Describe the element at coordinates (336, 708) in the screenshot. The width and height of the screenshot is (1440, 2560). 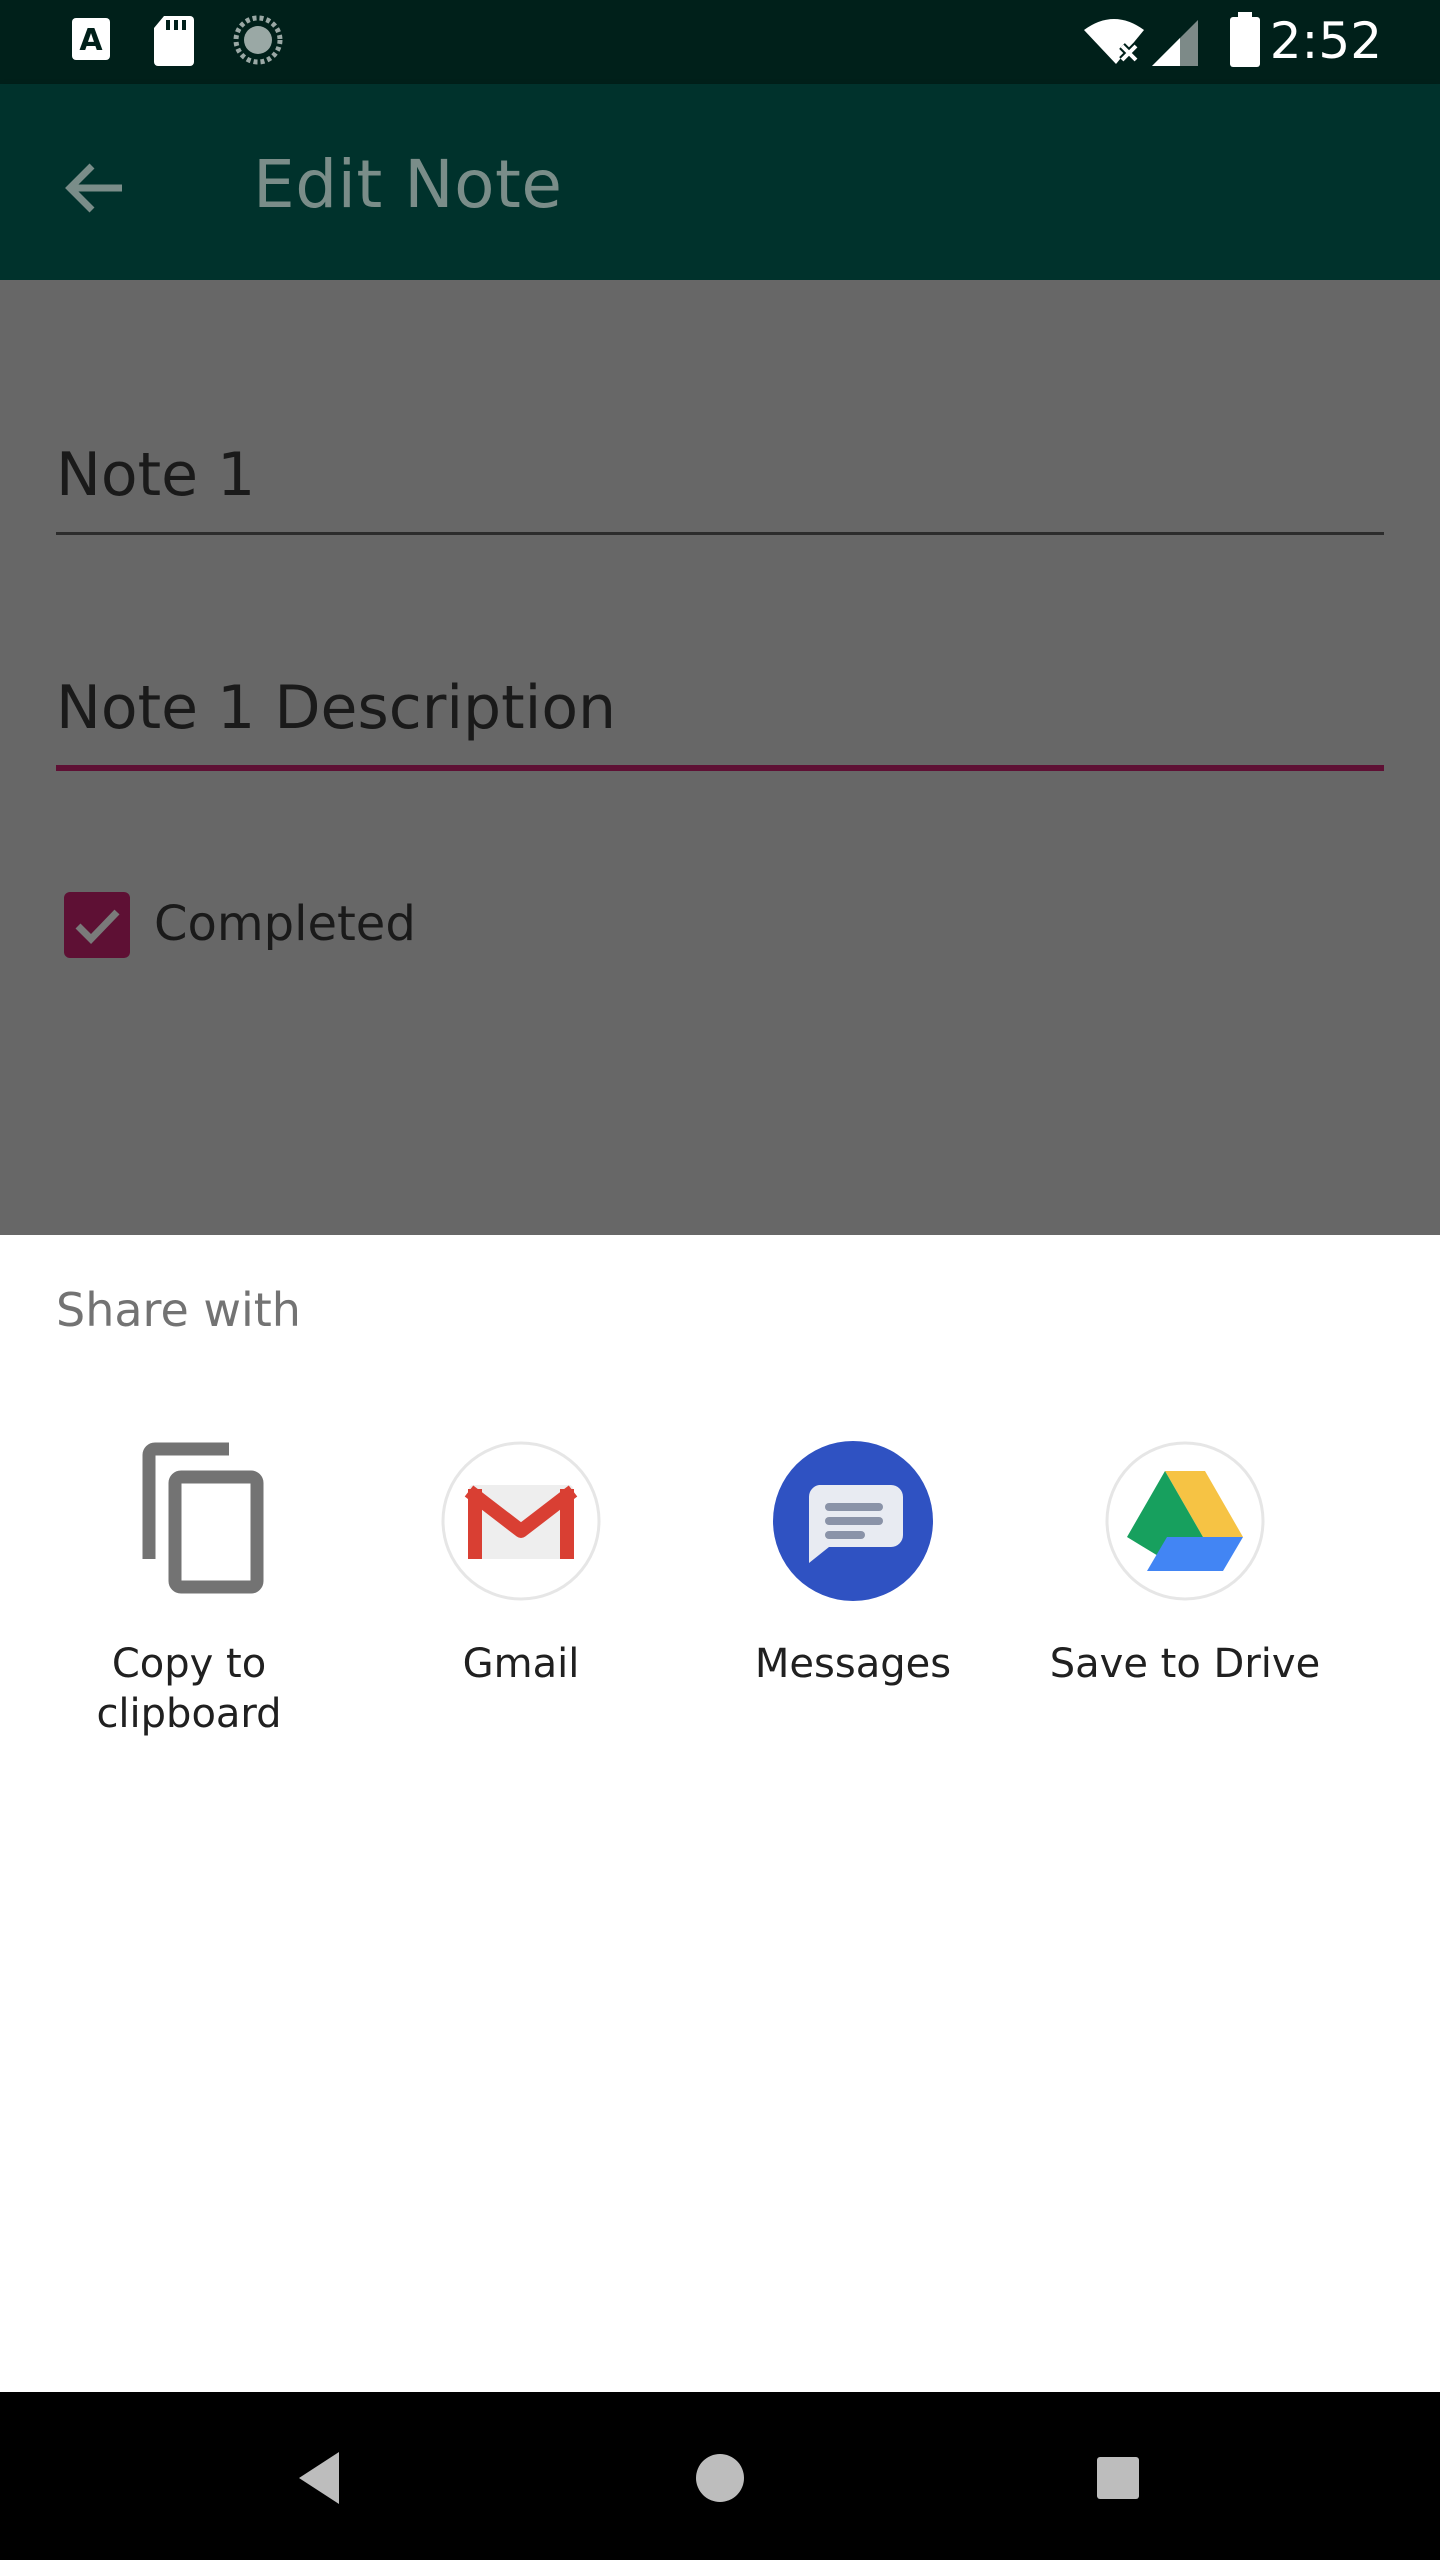
I see `description-input-value: Note 1 Description` at that location.